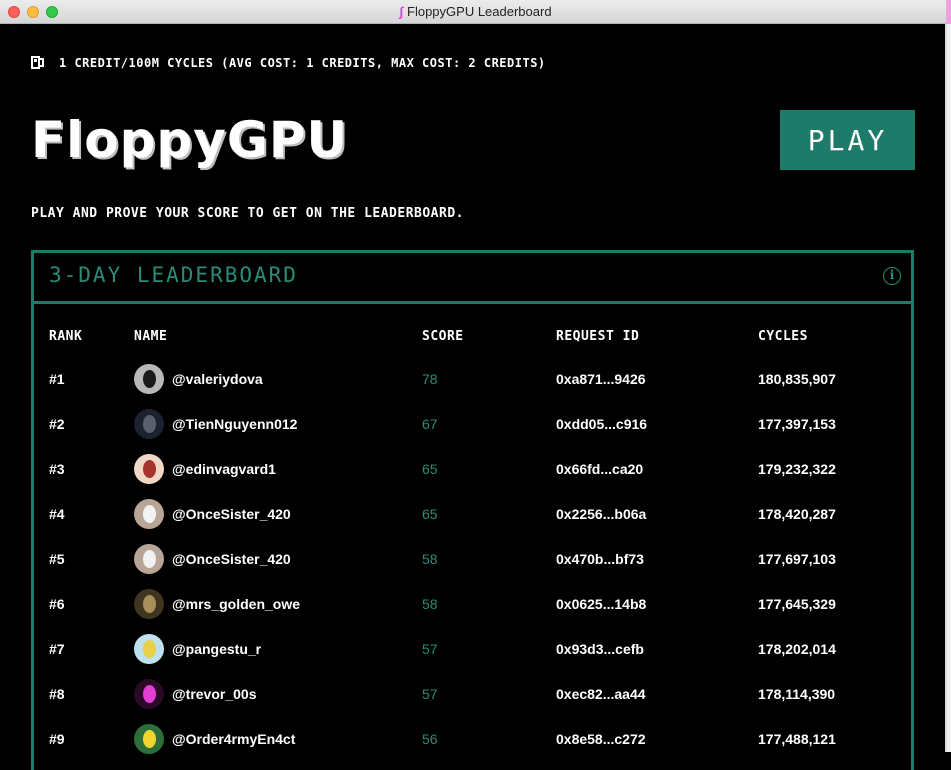  Describe the element at coordinates (302, 62) in the screenshot. I see `cost-text: 1 credit/100M cycles (avg cost` at that location.